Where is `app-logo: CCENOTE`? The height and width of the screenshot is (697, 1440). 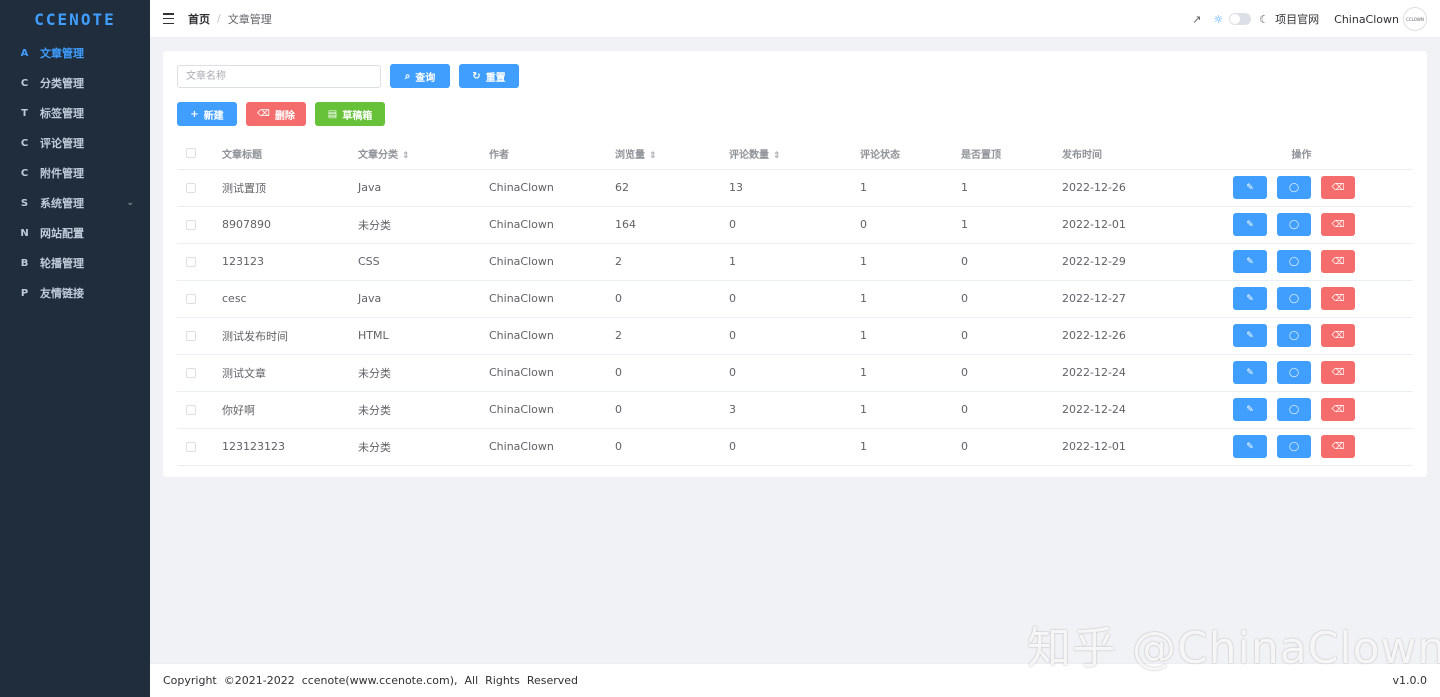 app-logo: CCENOTE is located at coordinates (75, 19).